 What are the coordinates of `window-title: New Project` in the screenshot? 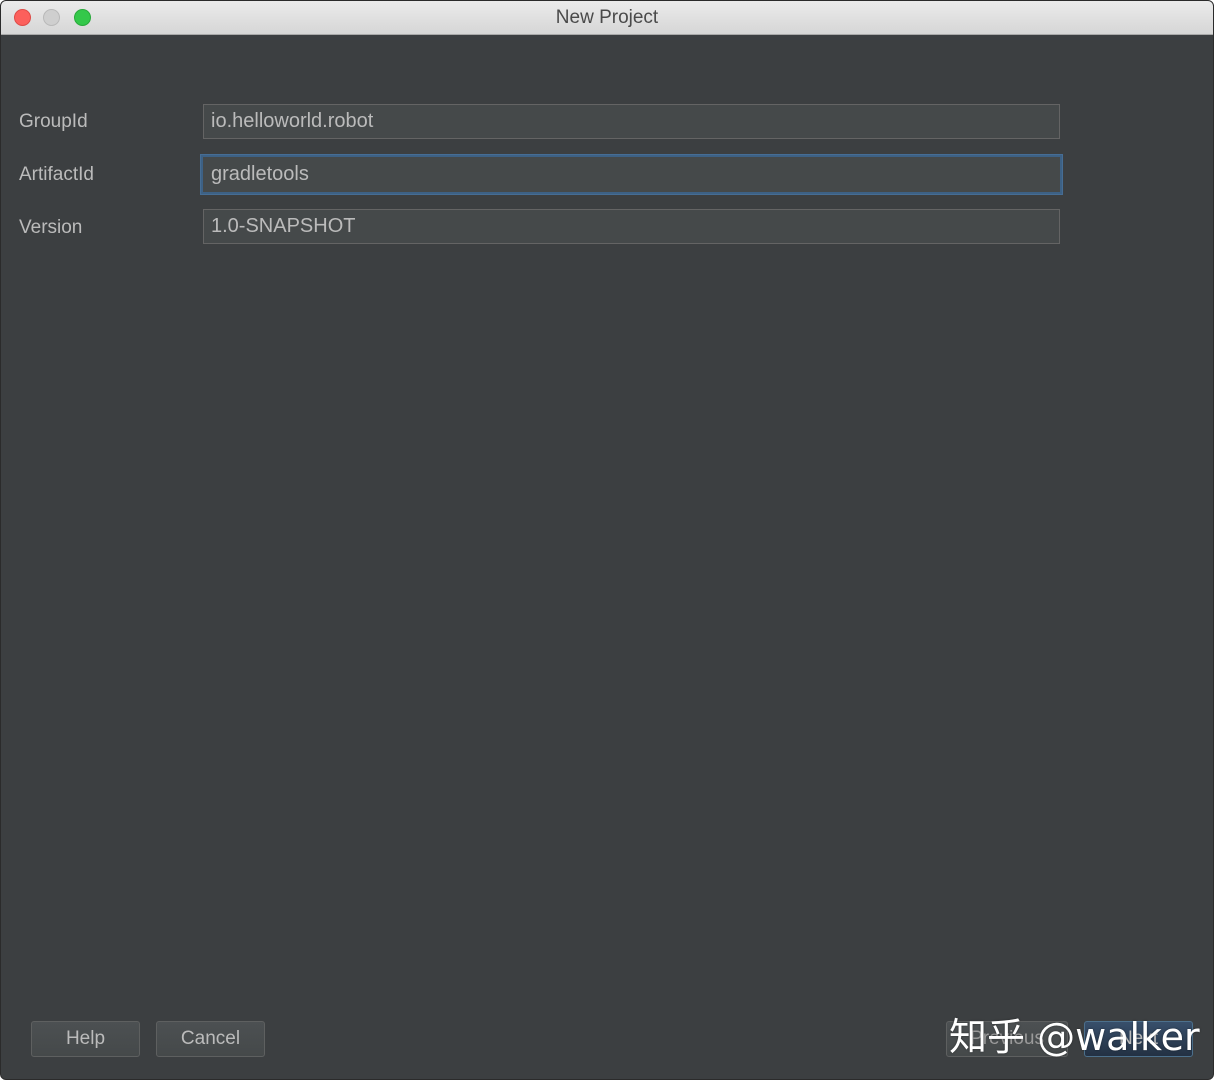 It's located at (607, 17).